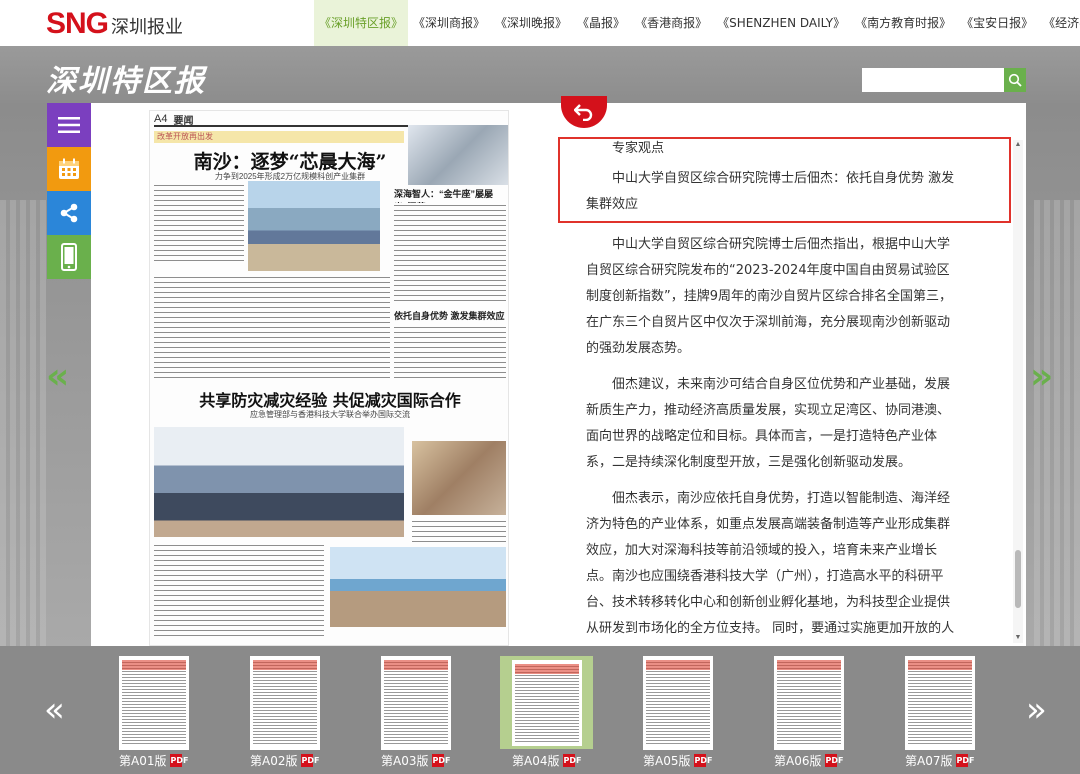  What do you see at coordinates (1057, 423) in the screenshot?
I see `building-decoration-right` at bounding box center [1057, 423].